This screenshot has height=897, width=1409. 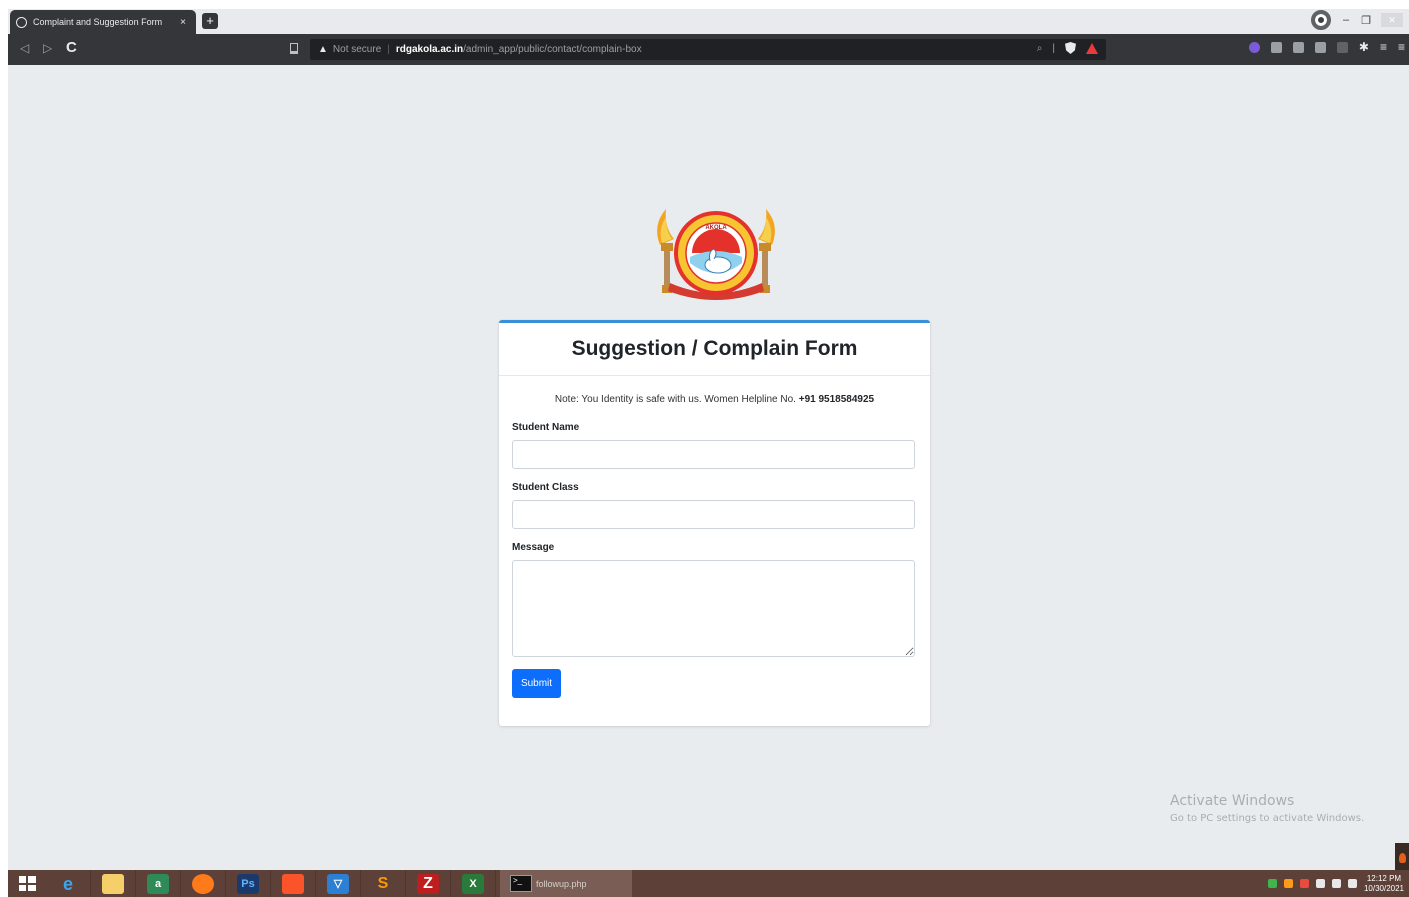 What do you see at coordinates (1346, 20) in the screenshot?
I see `minimize-button: –` at bounding box center [1346, 20].